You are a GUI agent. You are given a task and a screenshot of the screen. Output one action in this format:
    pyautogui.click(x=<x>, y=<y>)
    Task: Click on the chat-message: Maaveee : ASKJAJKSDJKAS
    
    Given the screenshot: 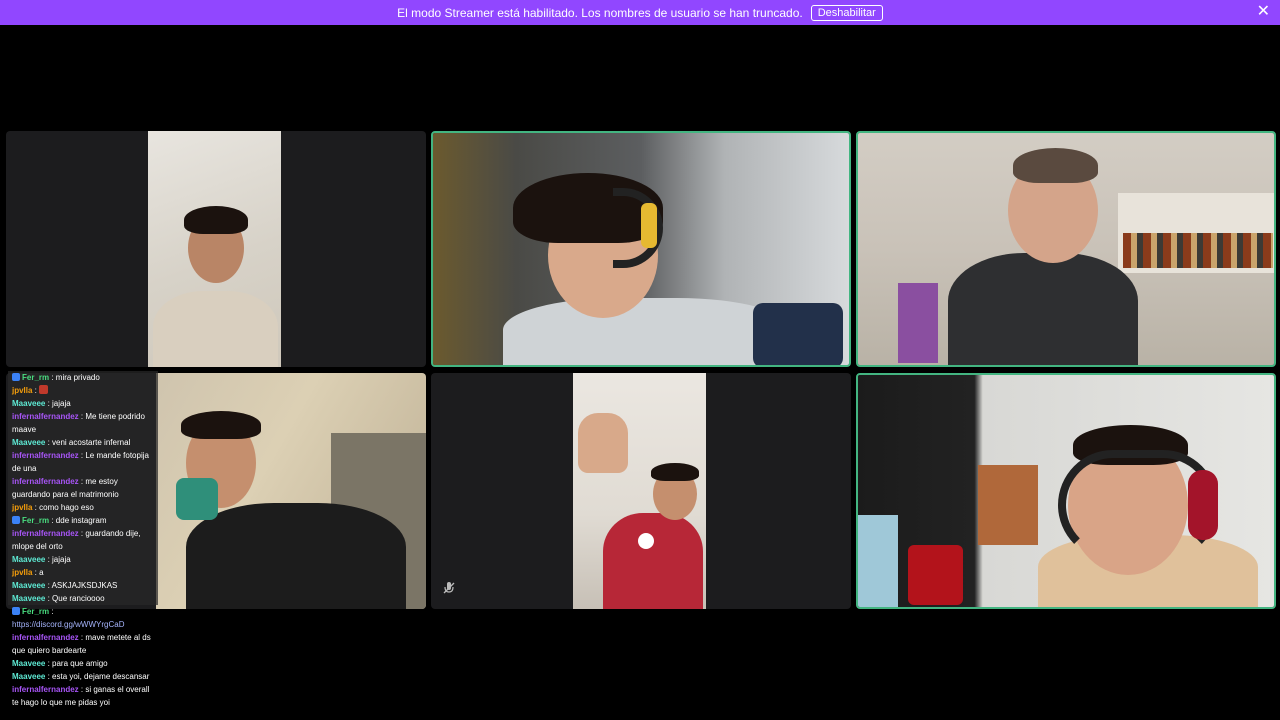 What is the action you would take?
    pyautogui.click(x=83, y=585)
    